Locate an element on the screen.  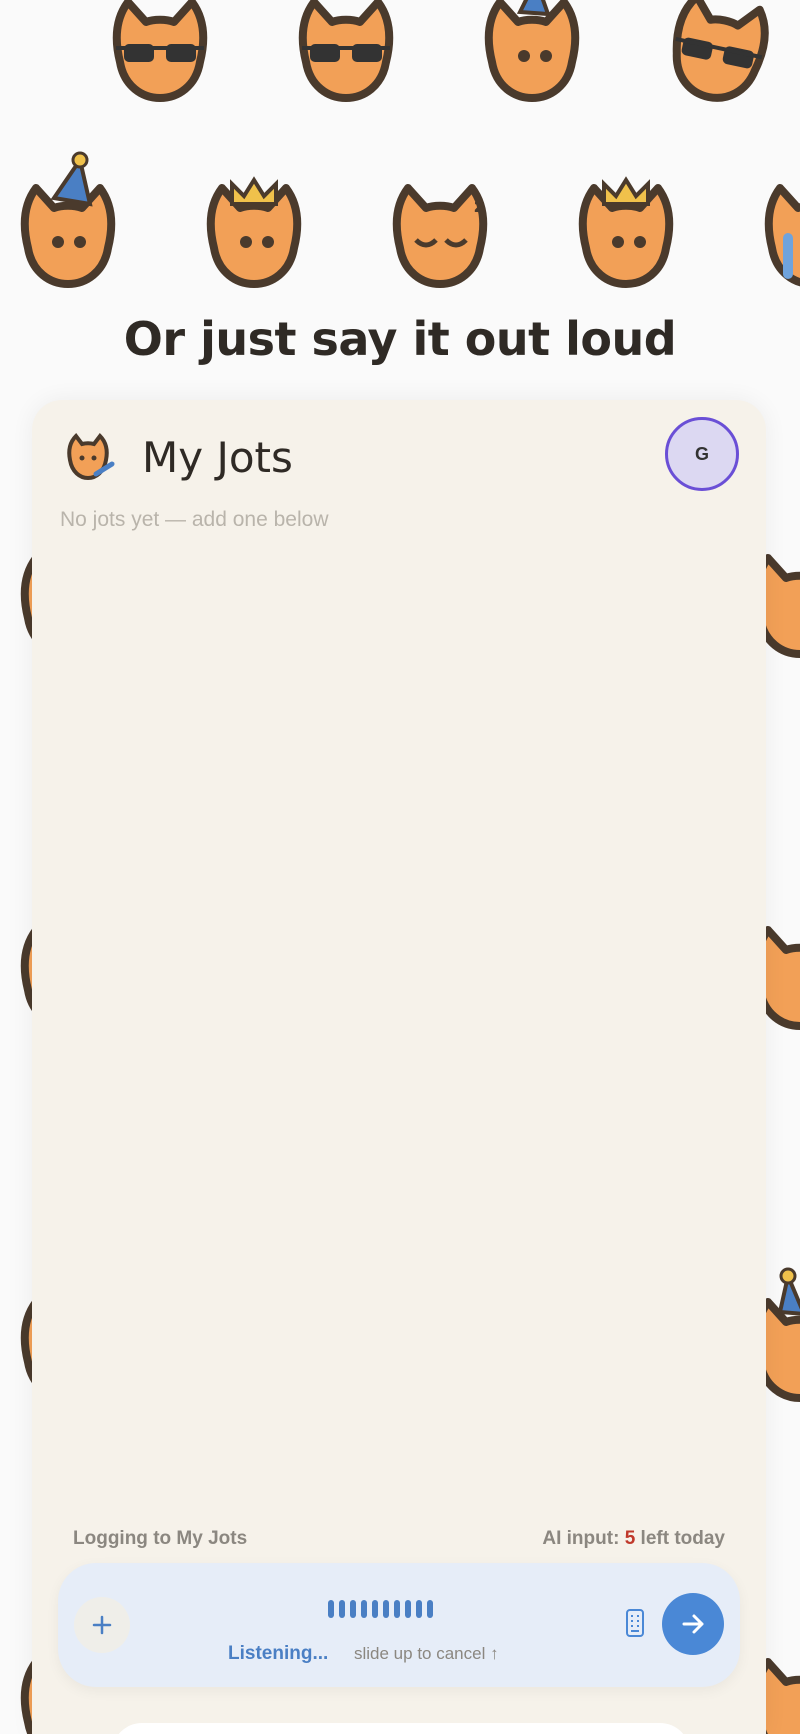
ai-quota-prefix: AI input: is located at coordinates (583, 1538).